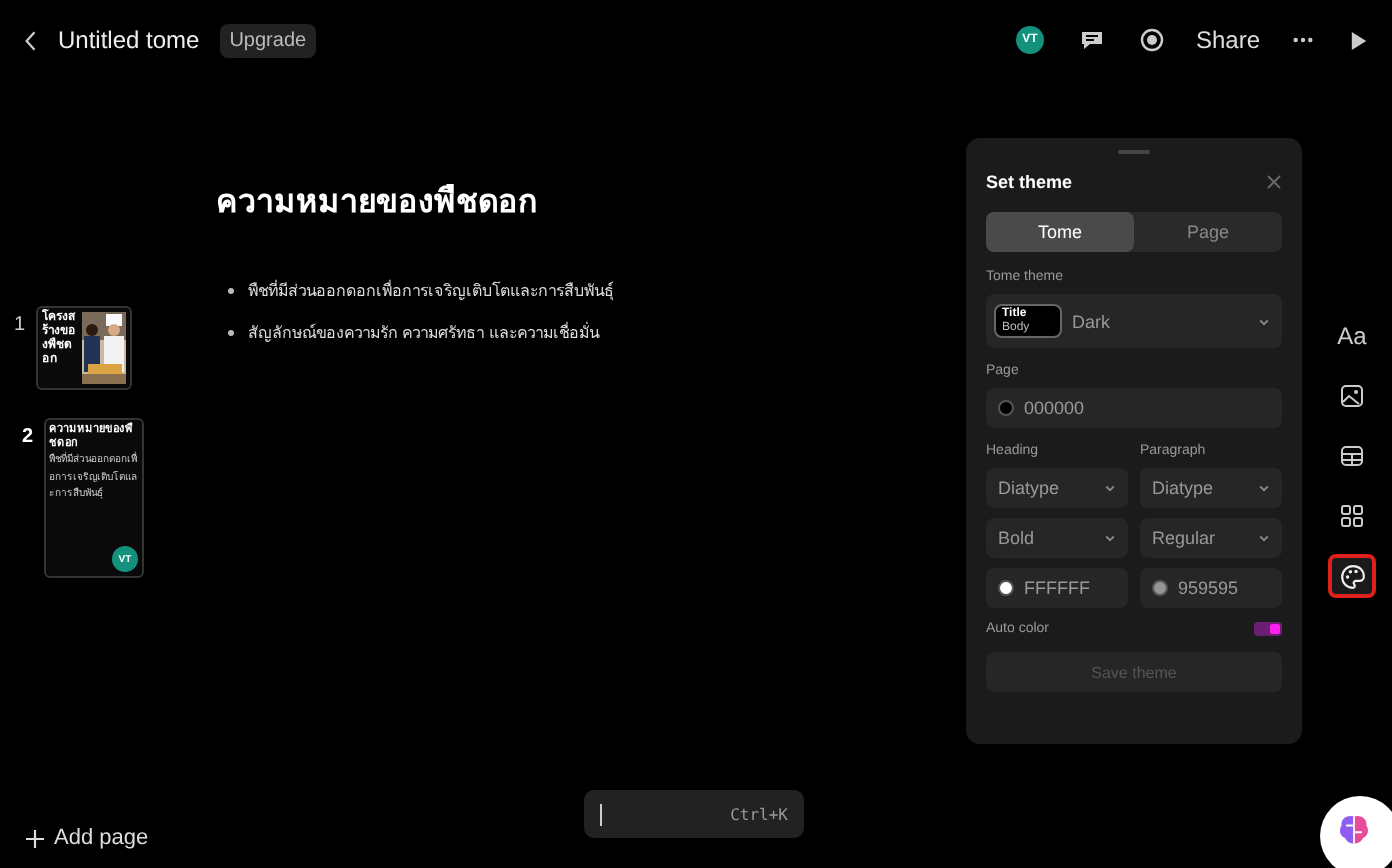 The width and height of the screenshot is (1392, 868). What do you see at coordinates (87, 838) in the screenshot?
I see `add-page-button: Add page` at bounding box center [87, 838].